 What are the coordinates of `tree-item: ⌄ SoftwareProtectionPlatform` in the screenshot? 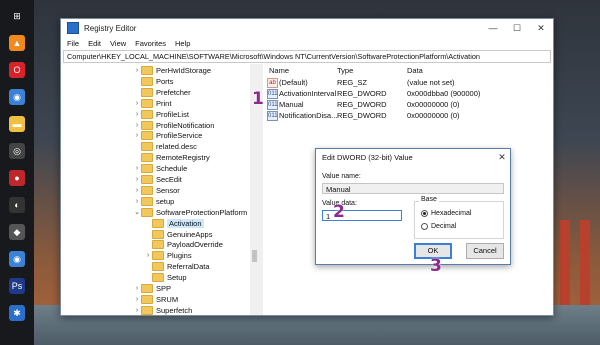 It's located at (190, 212).